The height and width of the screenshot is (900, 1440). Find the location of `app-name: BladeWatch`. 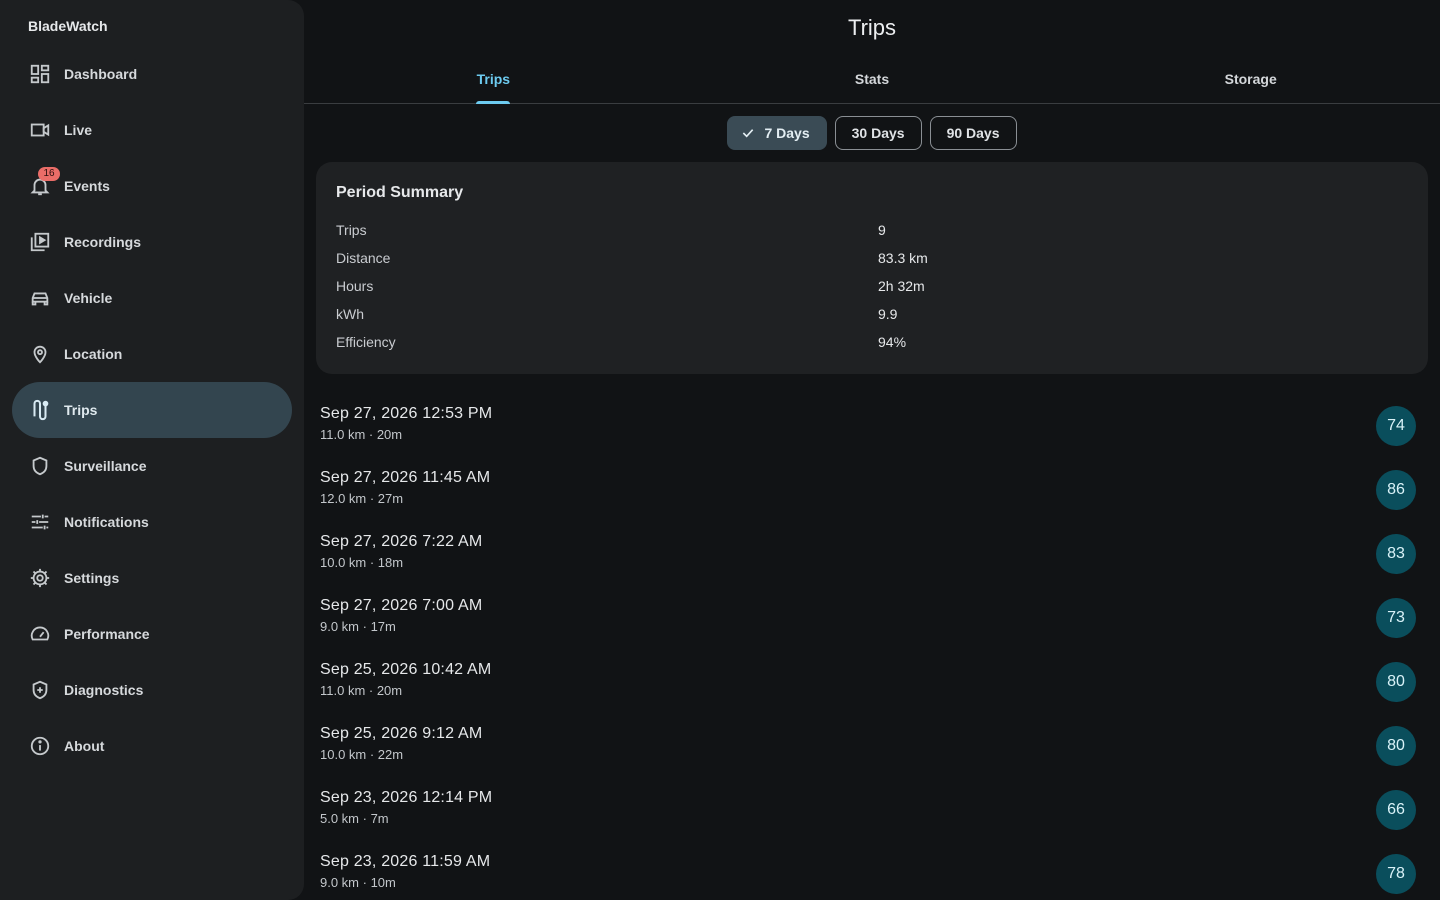

app-name: BladeWatch is located at coordinates (68, 26).